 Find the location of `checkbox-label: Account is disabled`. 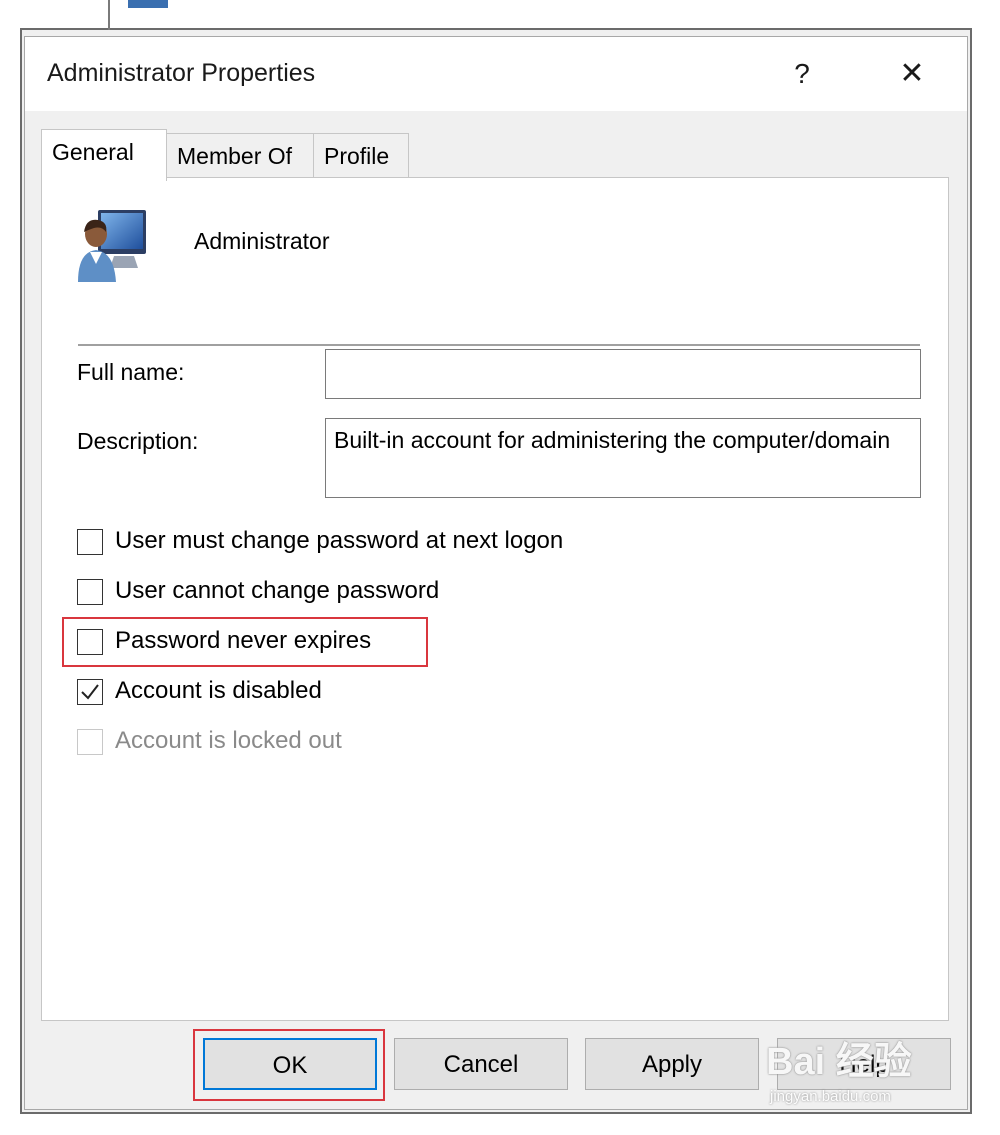

checkbox-label: Account is disabled is located at coordinates (218, 690).